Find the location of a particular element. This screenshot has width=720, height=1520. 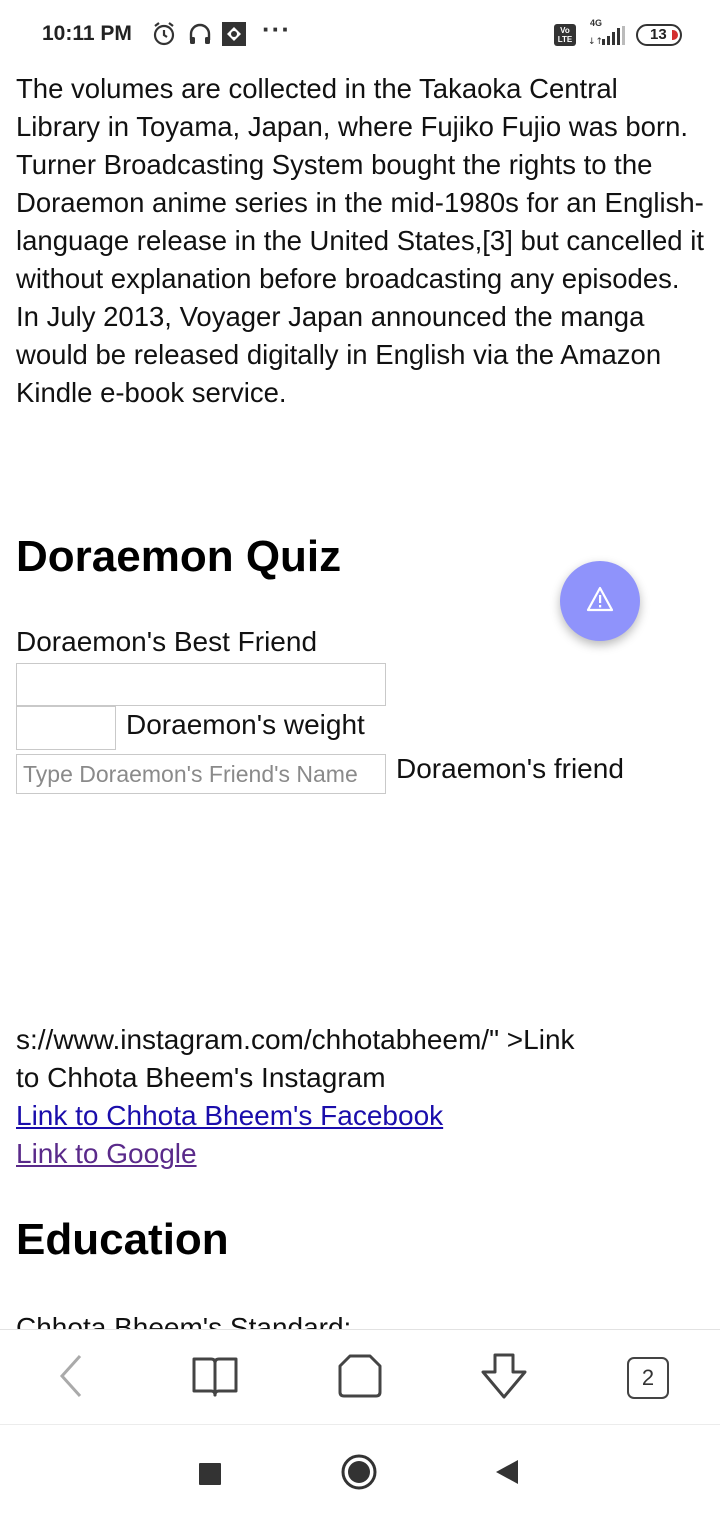

browser-toolbar: 2 is located at coordinates (360, 1376).